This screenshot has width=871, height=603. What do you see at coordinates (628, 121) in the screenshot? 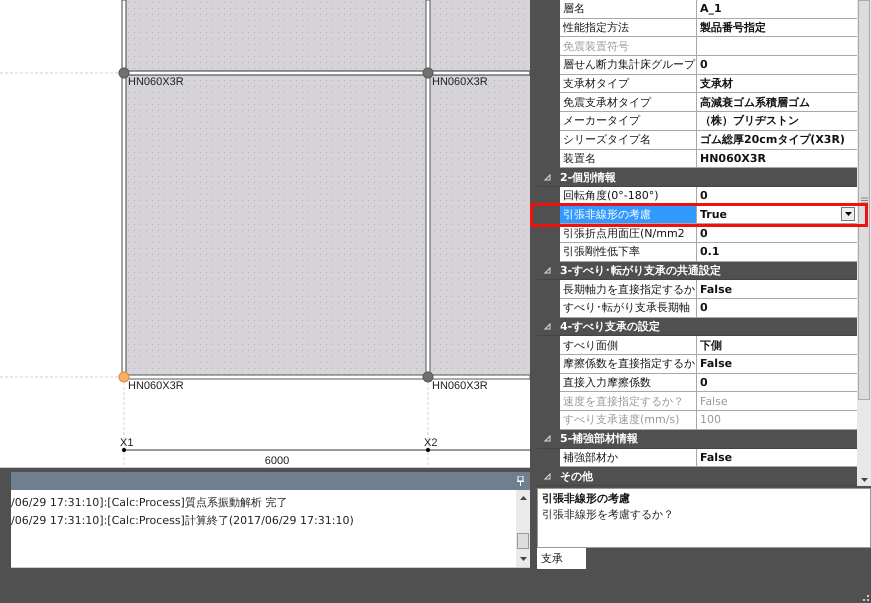
I see `property-name: メーカータイプ` at bounding box center [628, 121].